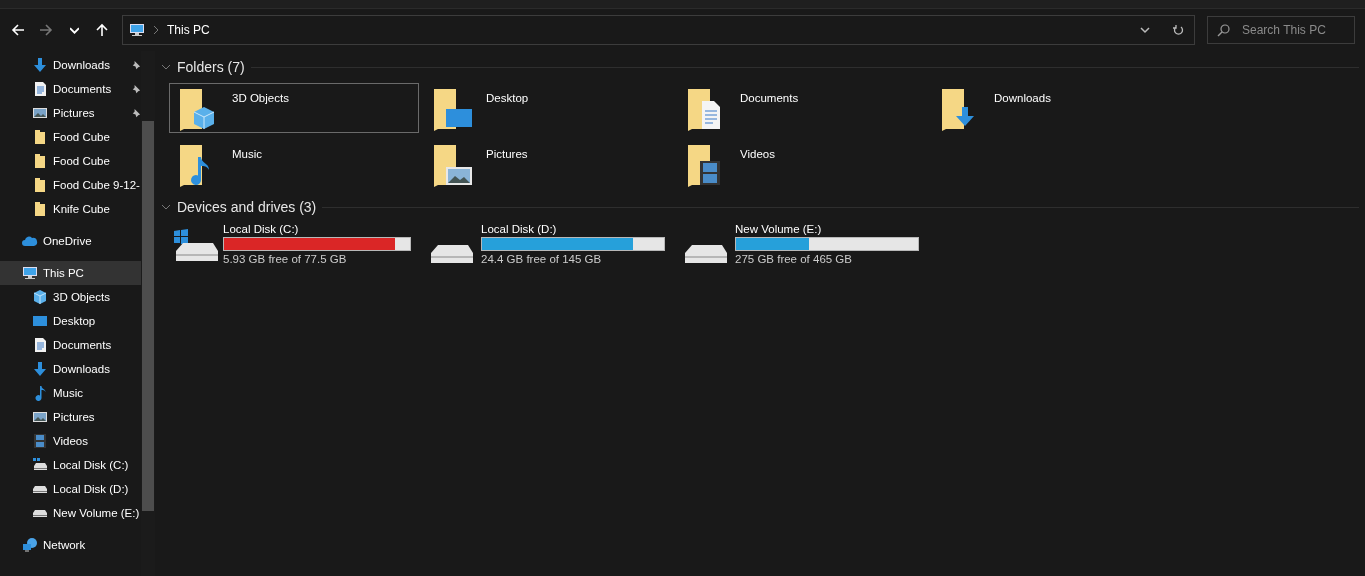  What do you see at coordinates (802, 164) in the screenshot?
I see `folder-tile: Videos` at bounding box center [802, 164].